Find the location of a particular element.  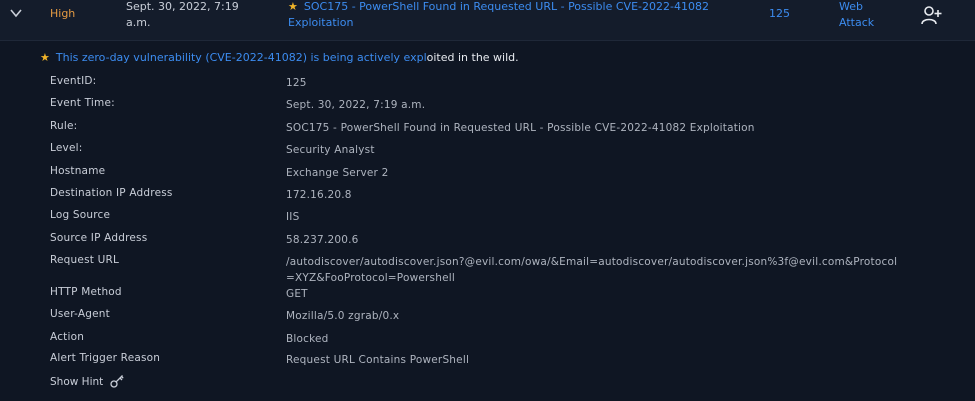

detail-value: Blocked is located at coordinates (307, 339).